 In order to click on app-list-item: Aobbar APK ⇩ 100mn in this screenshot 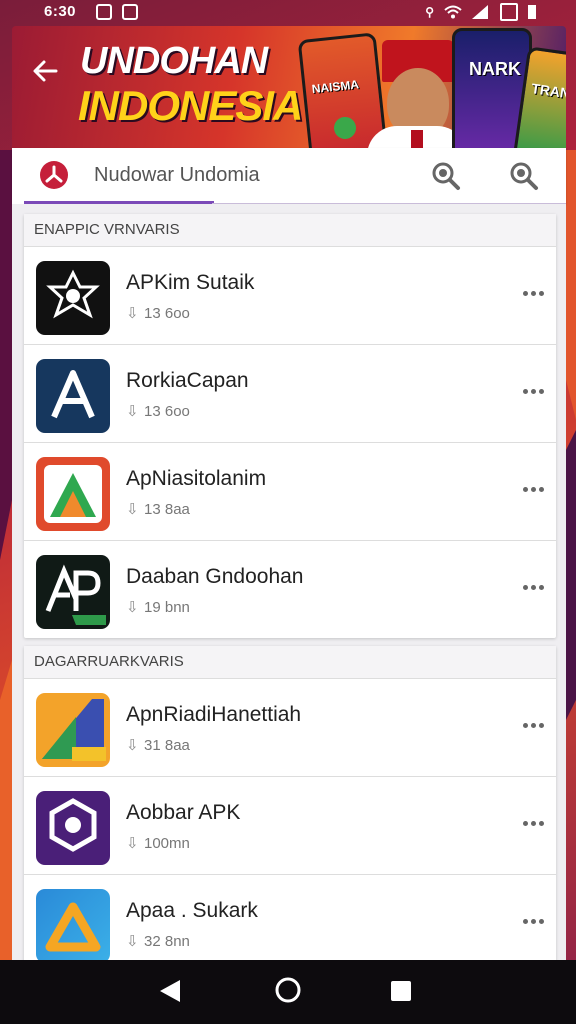, I will do `click(290, 825)`.